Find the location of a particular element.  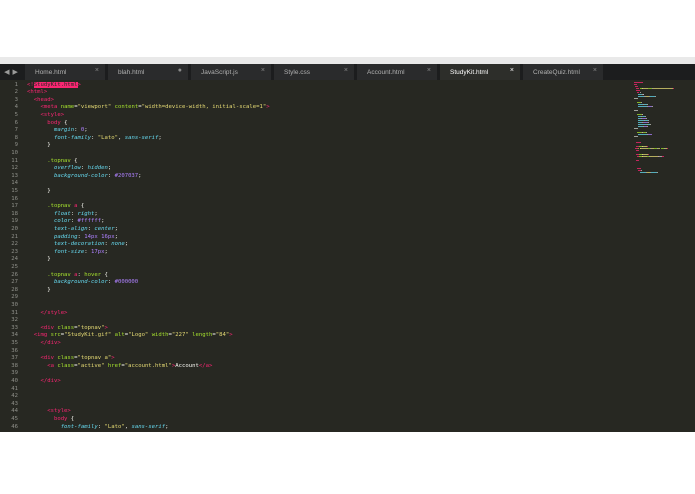

code-token: alt is located at coordinates (119, 335).